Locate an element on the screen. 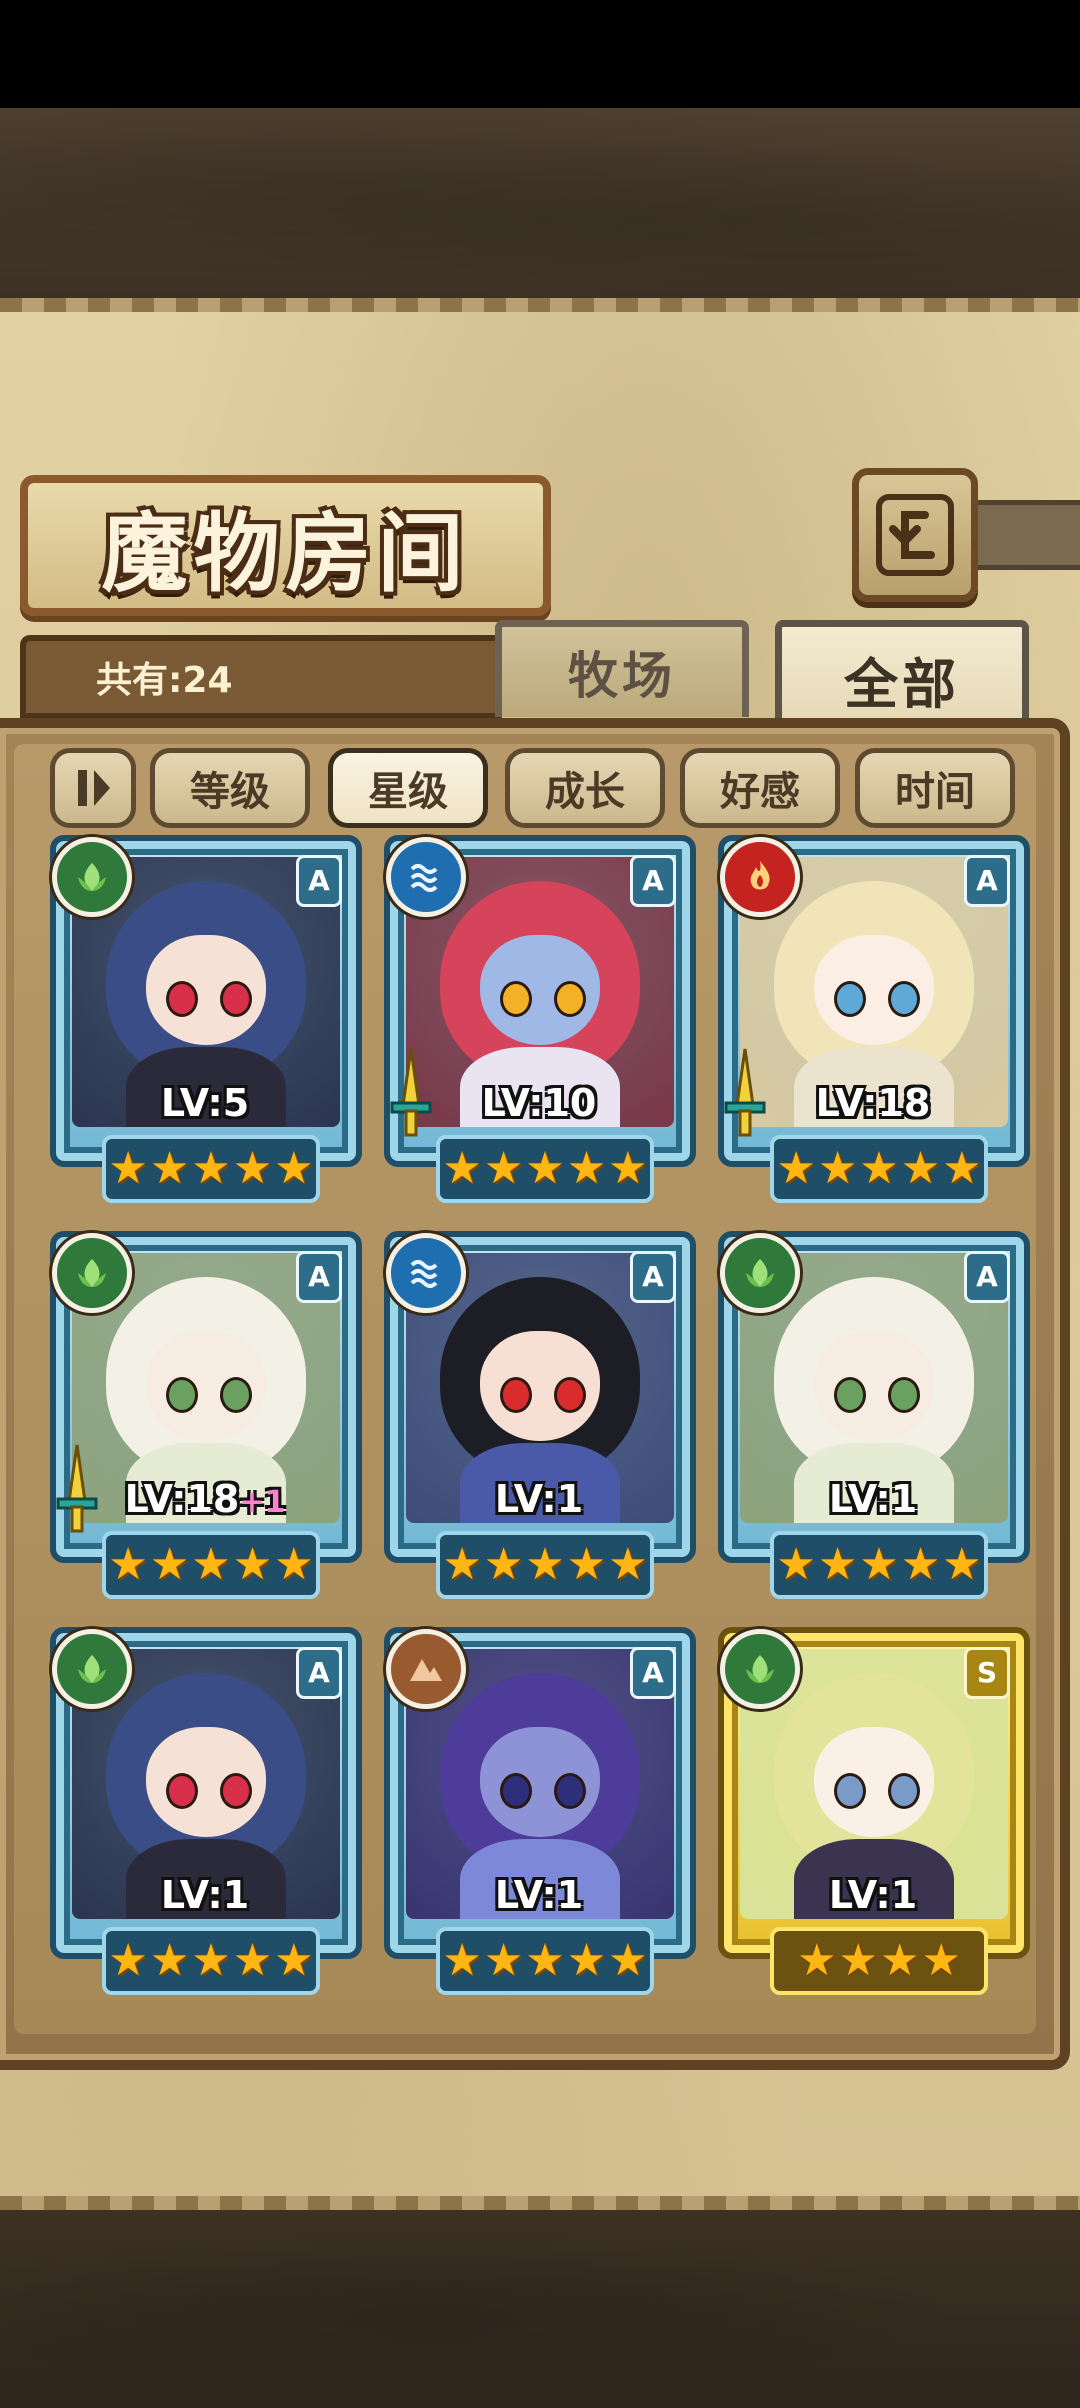  map-background-bottom is located at coordinates (540, 2309).